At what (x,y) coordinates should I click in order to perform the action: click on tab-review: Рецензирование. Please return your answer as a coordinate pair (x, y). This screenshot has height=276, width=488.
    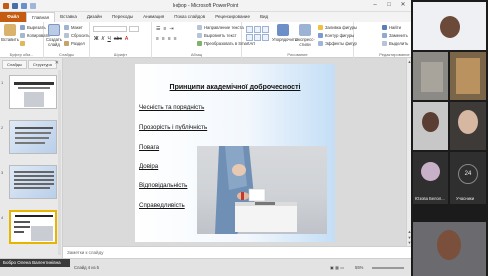
    Looking at the image, I should click on (232, 17).